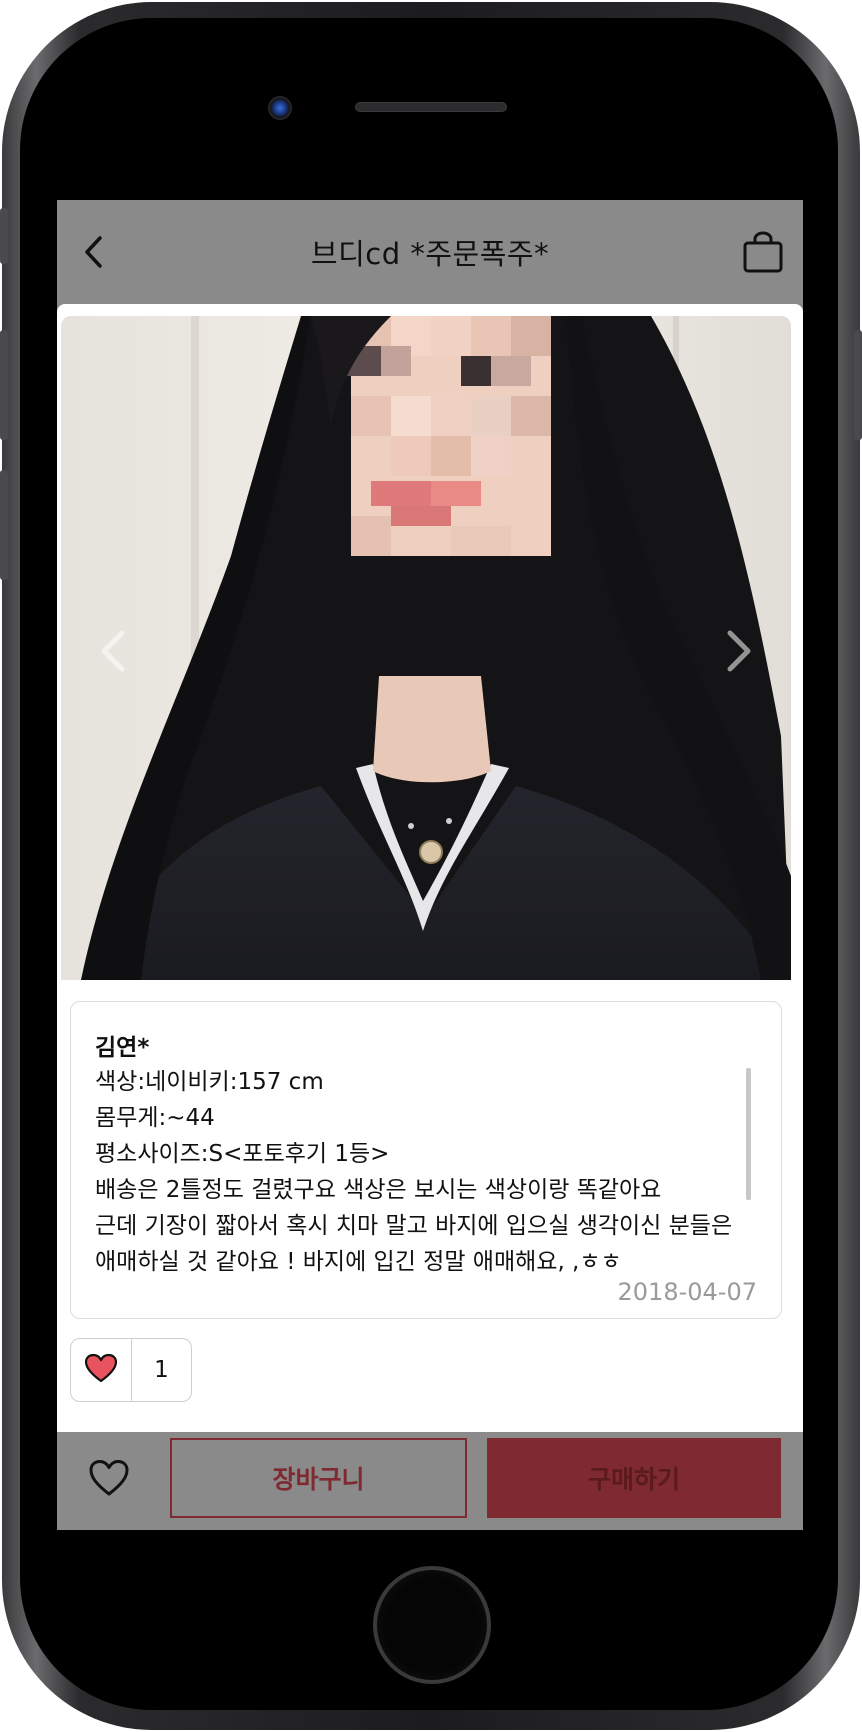 This screenshot has width=862, height=1732. I want to click on like-widget: 1, so click(131, 1370).